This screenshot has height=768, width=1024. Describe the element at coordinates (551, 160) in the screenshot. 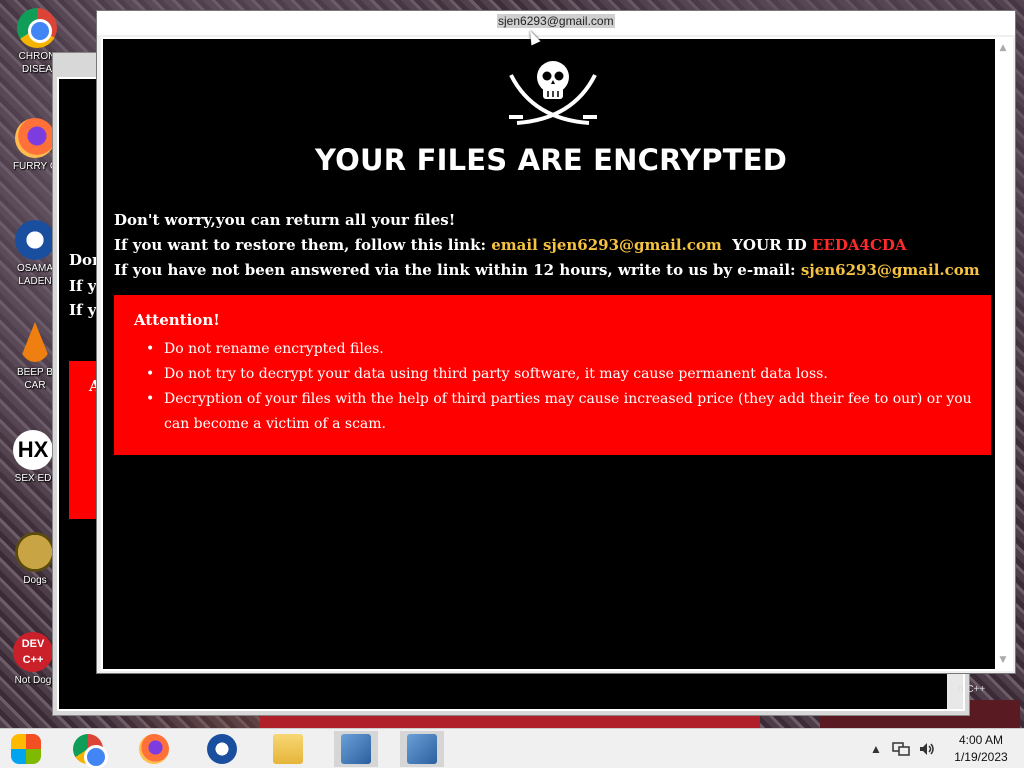

I see `headline: YOUR FILES ARE ENCRYPTED` at that location.